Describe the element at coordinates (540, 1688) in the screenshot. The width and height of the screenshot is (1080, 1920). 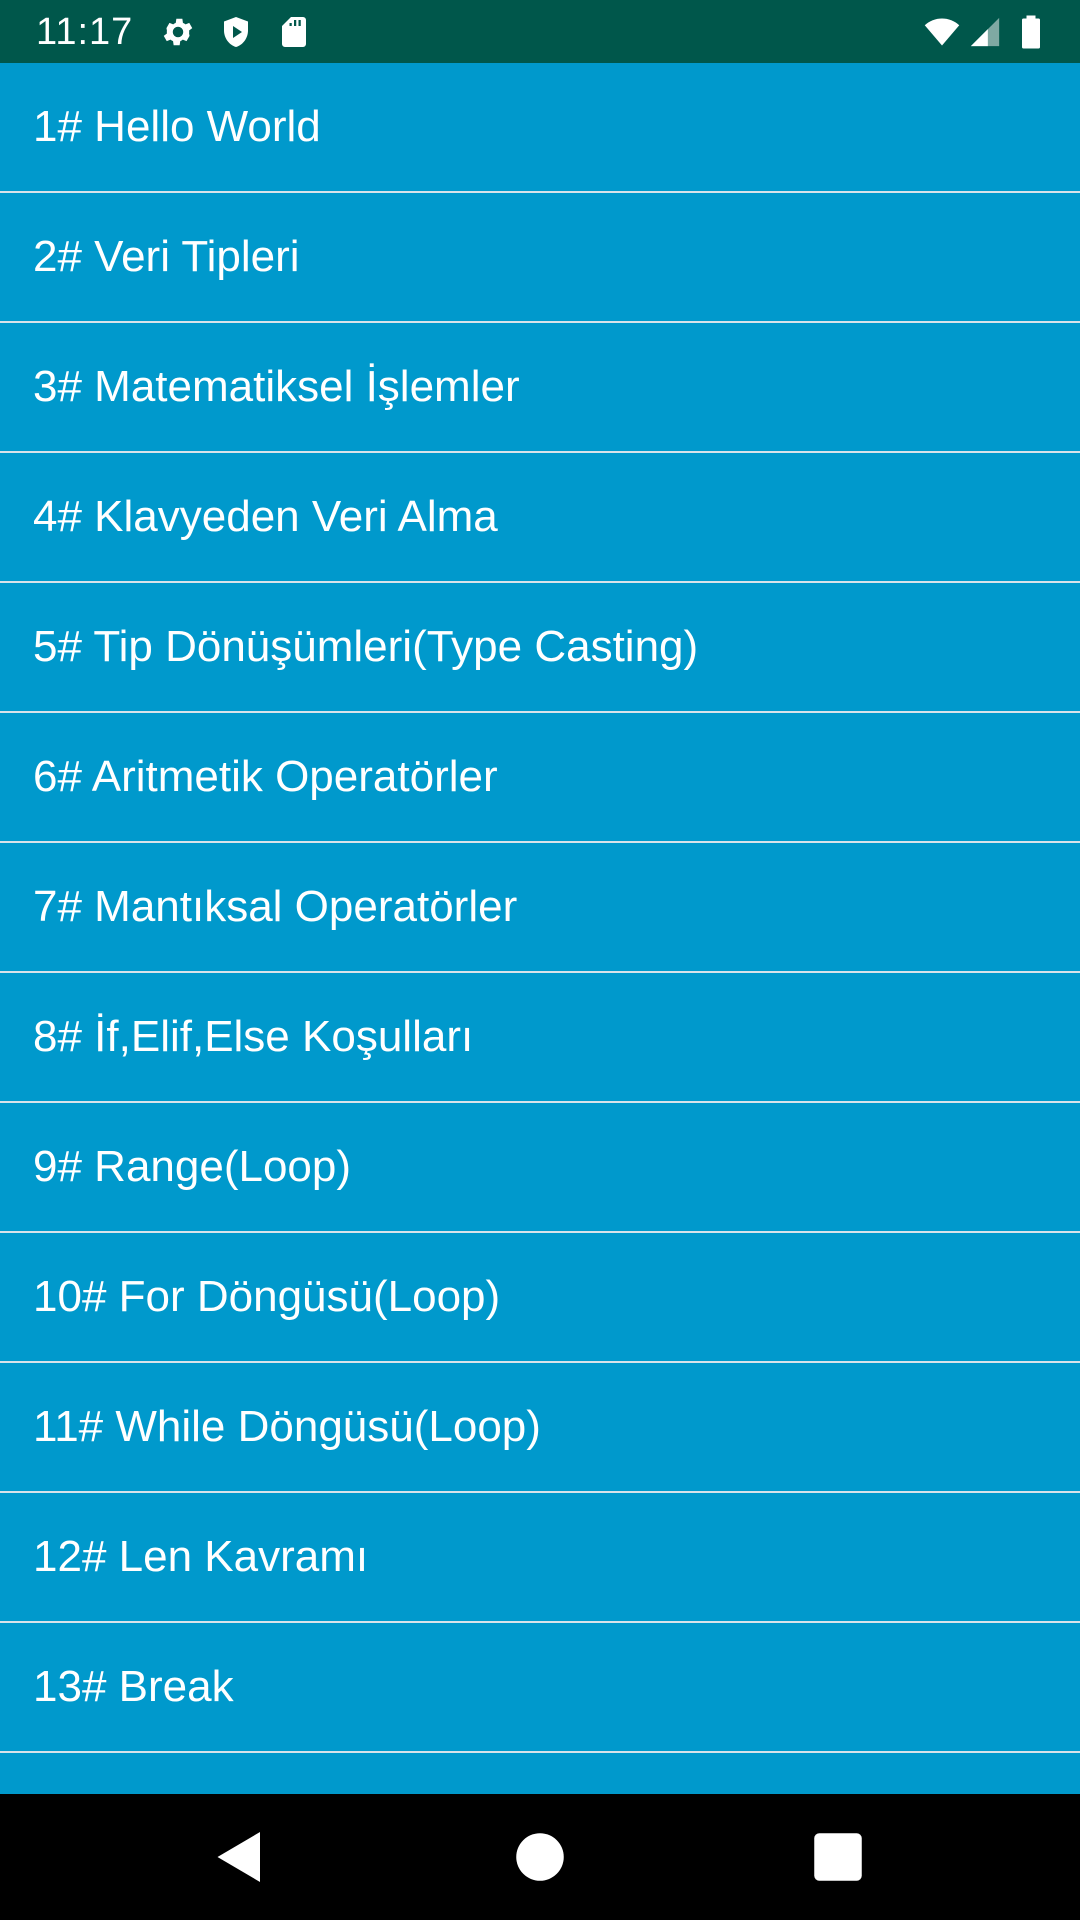
I see `list-item: 13# Break` at that location.